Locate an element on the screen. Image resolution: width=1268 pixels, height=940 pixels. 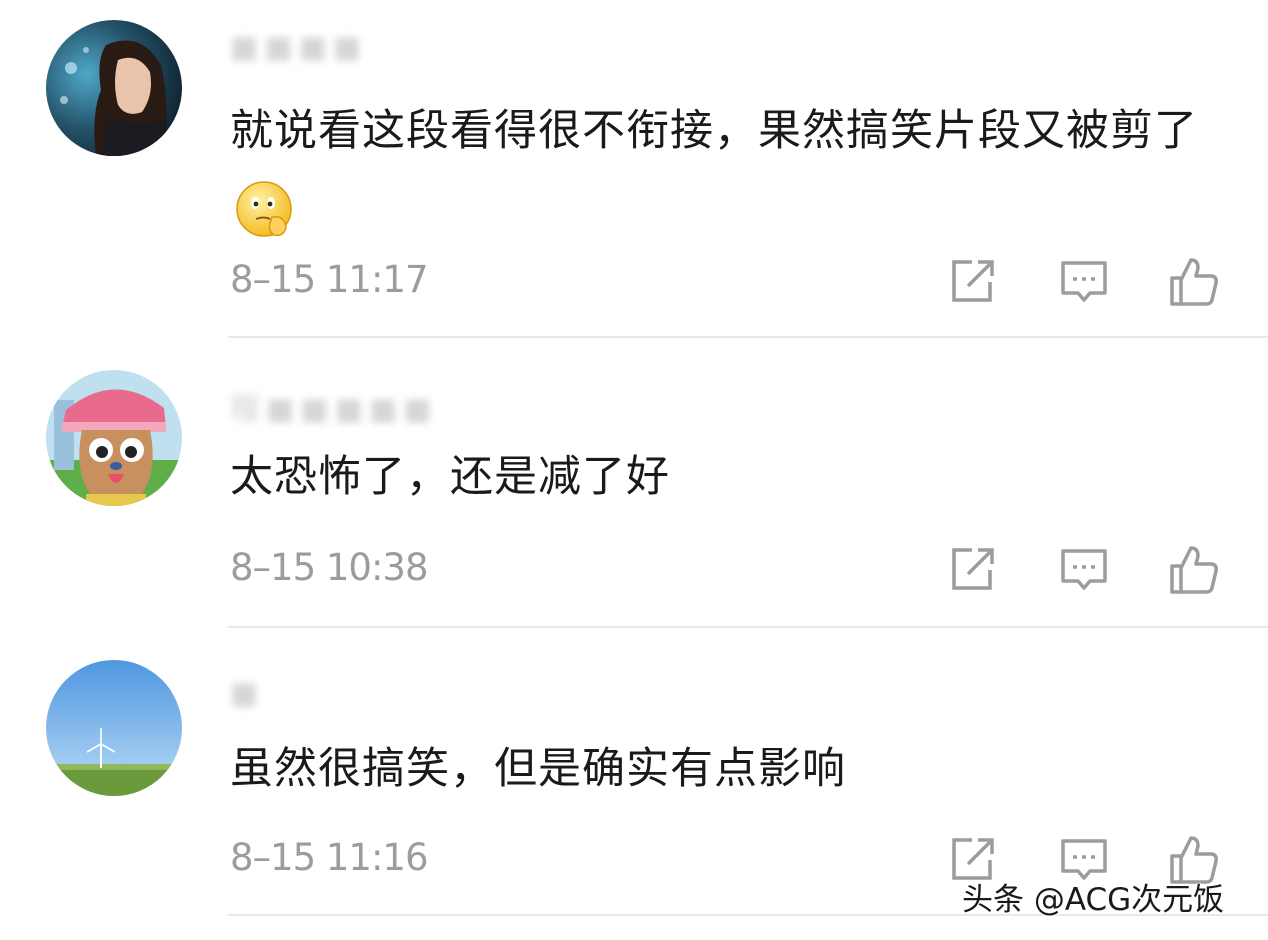
comment-text: 太恐怖了，还是减了好 is located at coordinates (450, 477).